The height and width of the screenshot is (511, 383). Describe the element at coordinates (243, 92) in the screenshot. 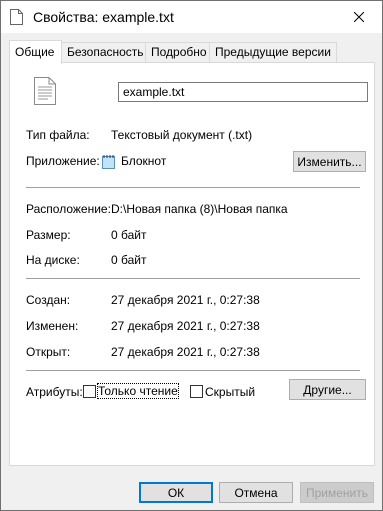

I see `filename-input` at that location.